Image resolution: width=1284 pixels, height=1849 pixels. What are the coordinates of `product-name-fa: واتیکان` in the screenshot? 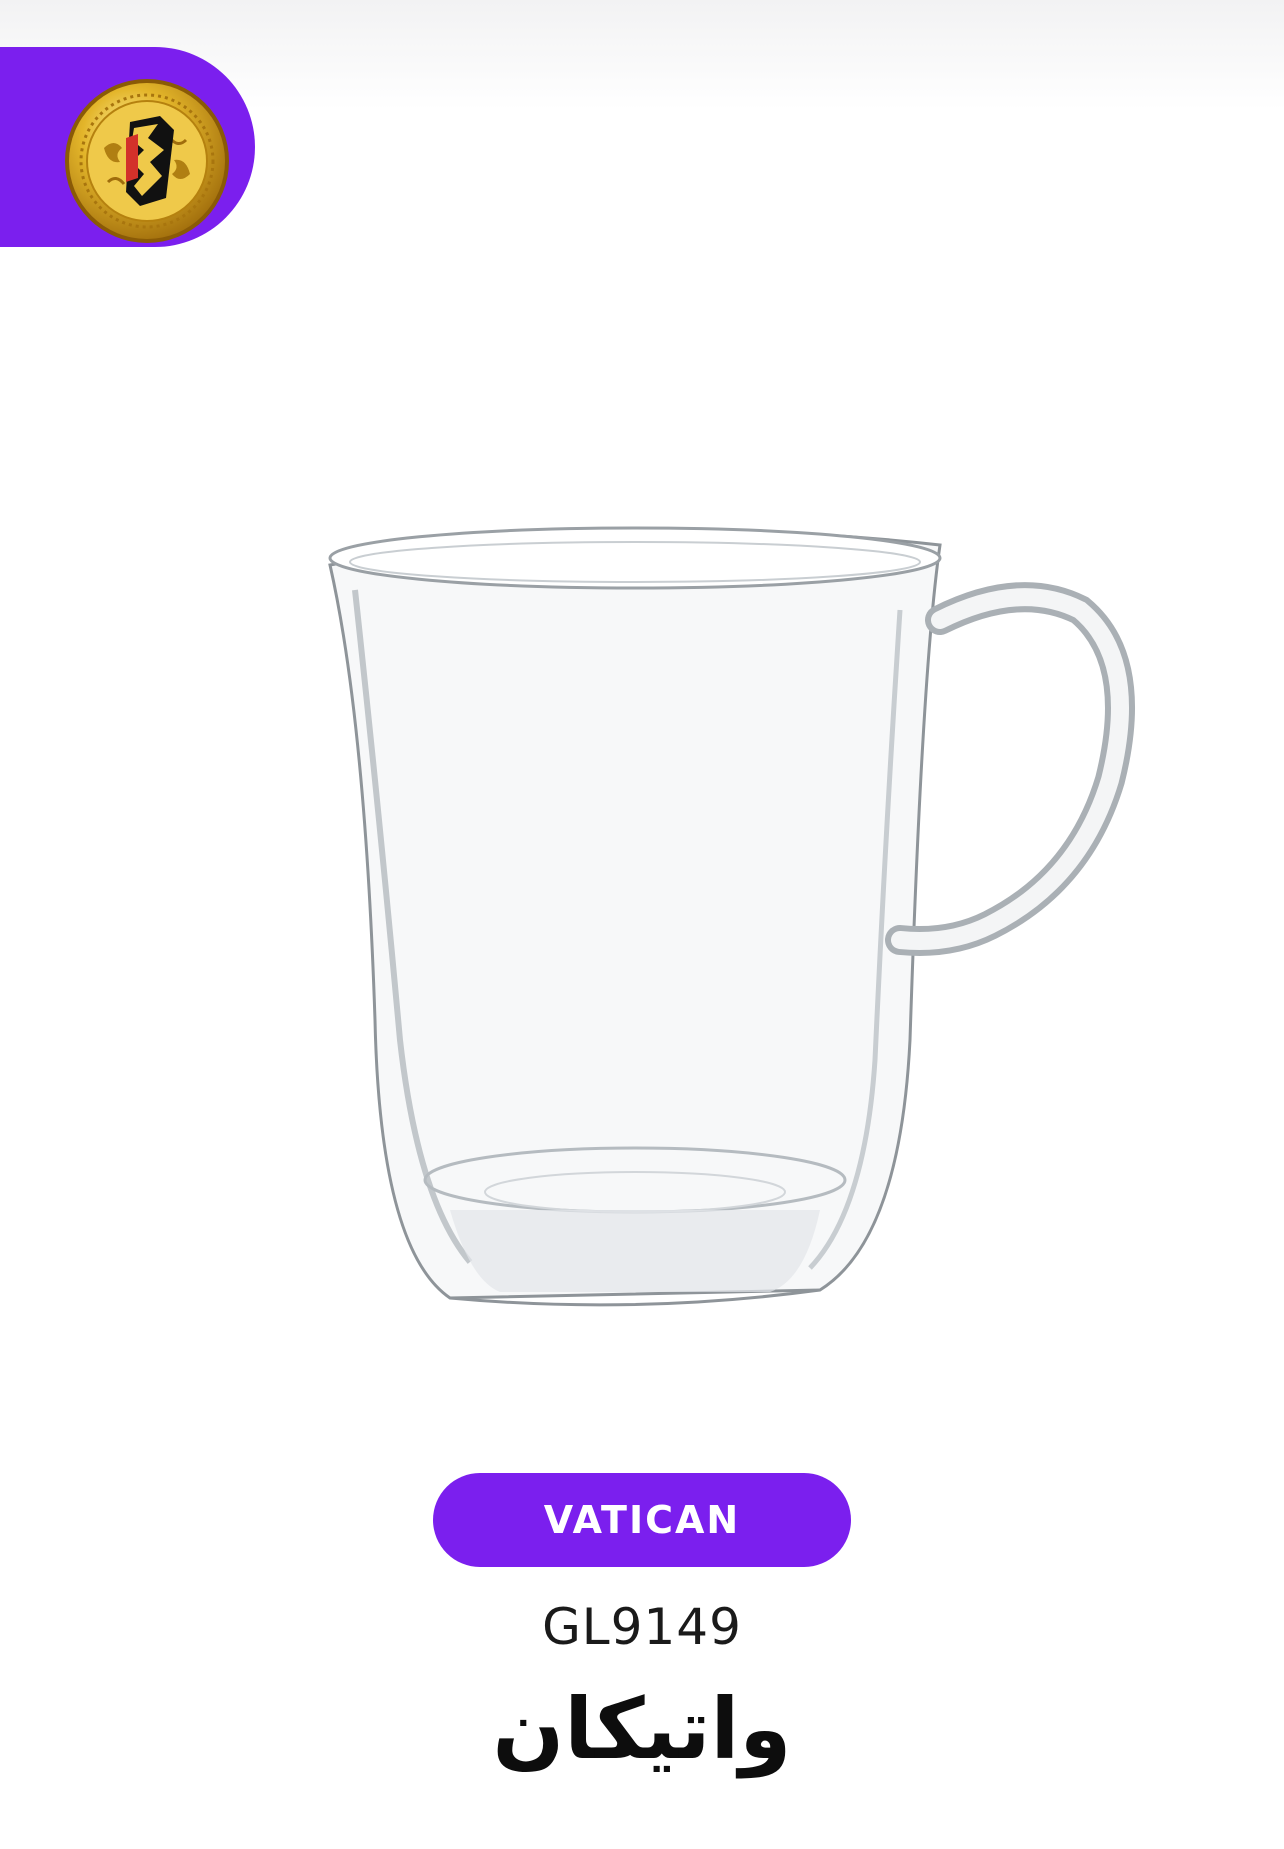 It's located at (642, 1729).